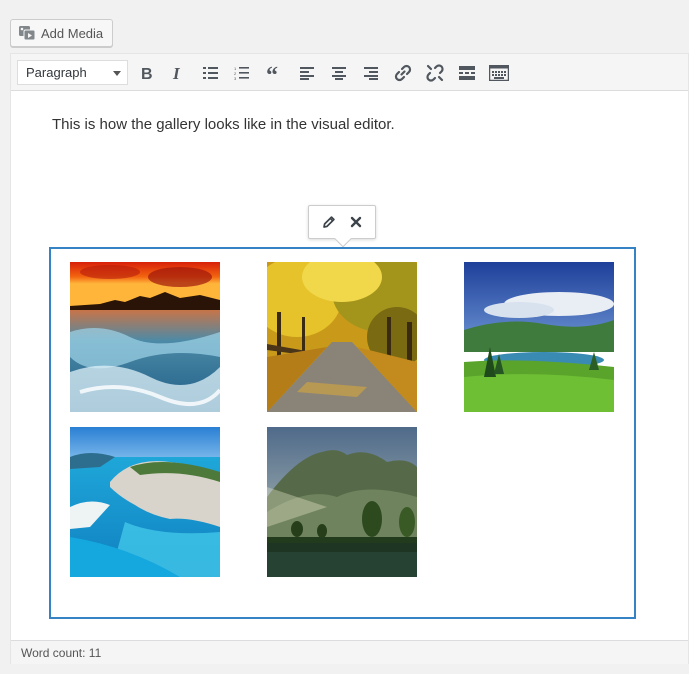 This screenshot has height=674, width=689. Describe the element at coordinates (235, 78) in the screenshot. I see `svg-text: 3` at that location.